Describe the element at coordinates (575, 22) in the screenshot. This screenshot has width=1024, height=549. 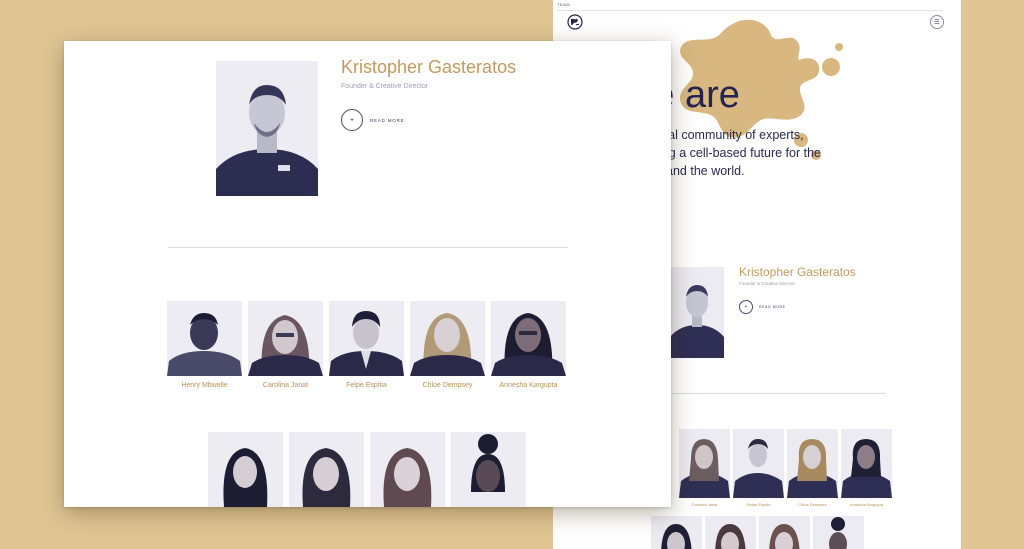
I see `globe-logo-icon` at that location.